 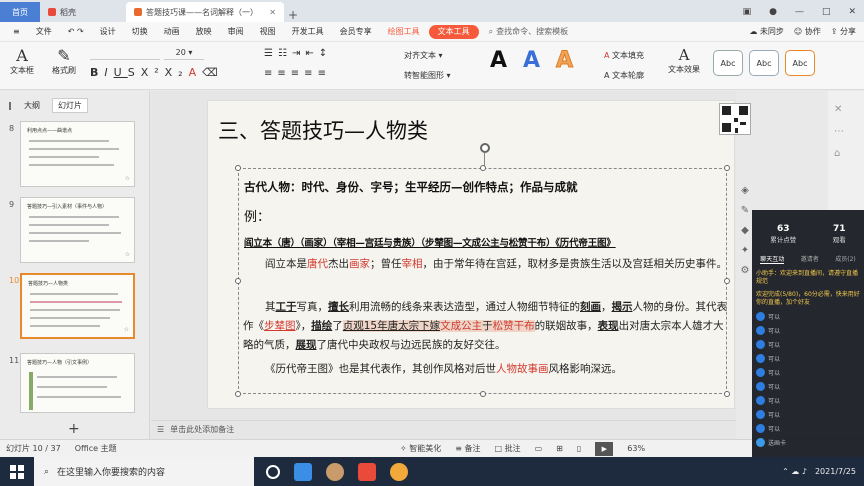 What do you see at coordinates (807, 31) in the screenshot?
I see `collab-button: ☺ 协作` at bounding box center [807, 31].